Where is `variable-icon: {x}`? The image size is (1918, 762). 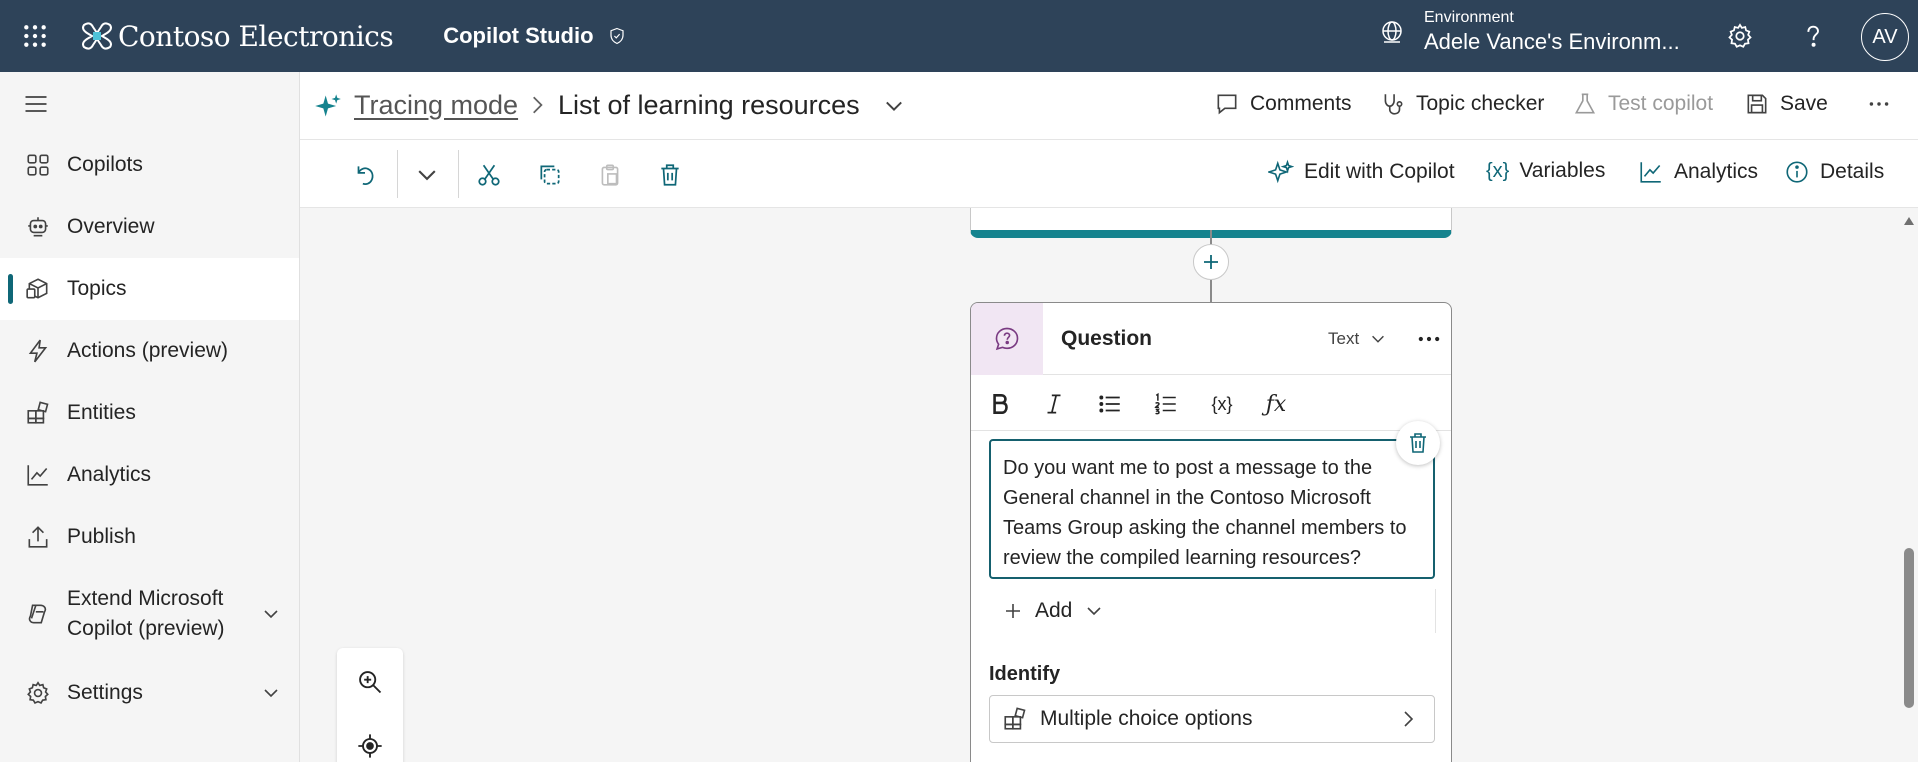
variable-icon: {x} is located at coordinates (1222, 403).